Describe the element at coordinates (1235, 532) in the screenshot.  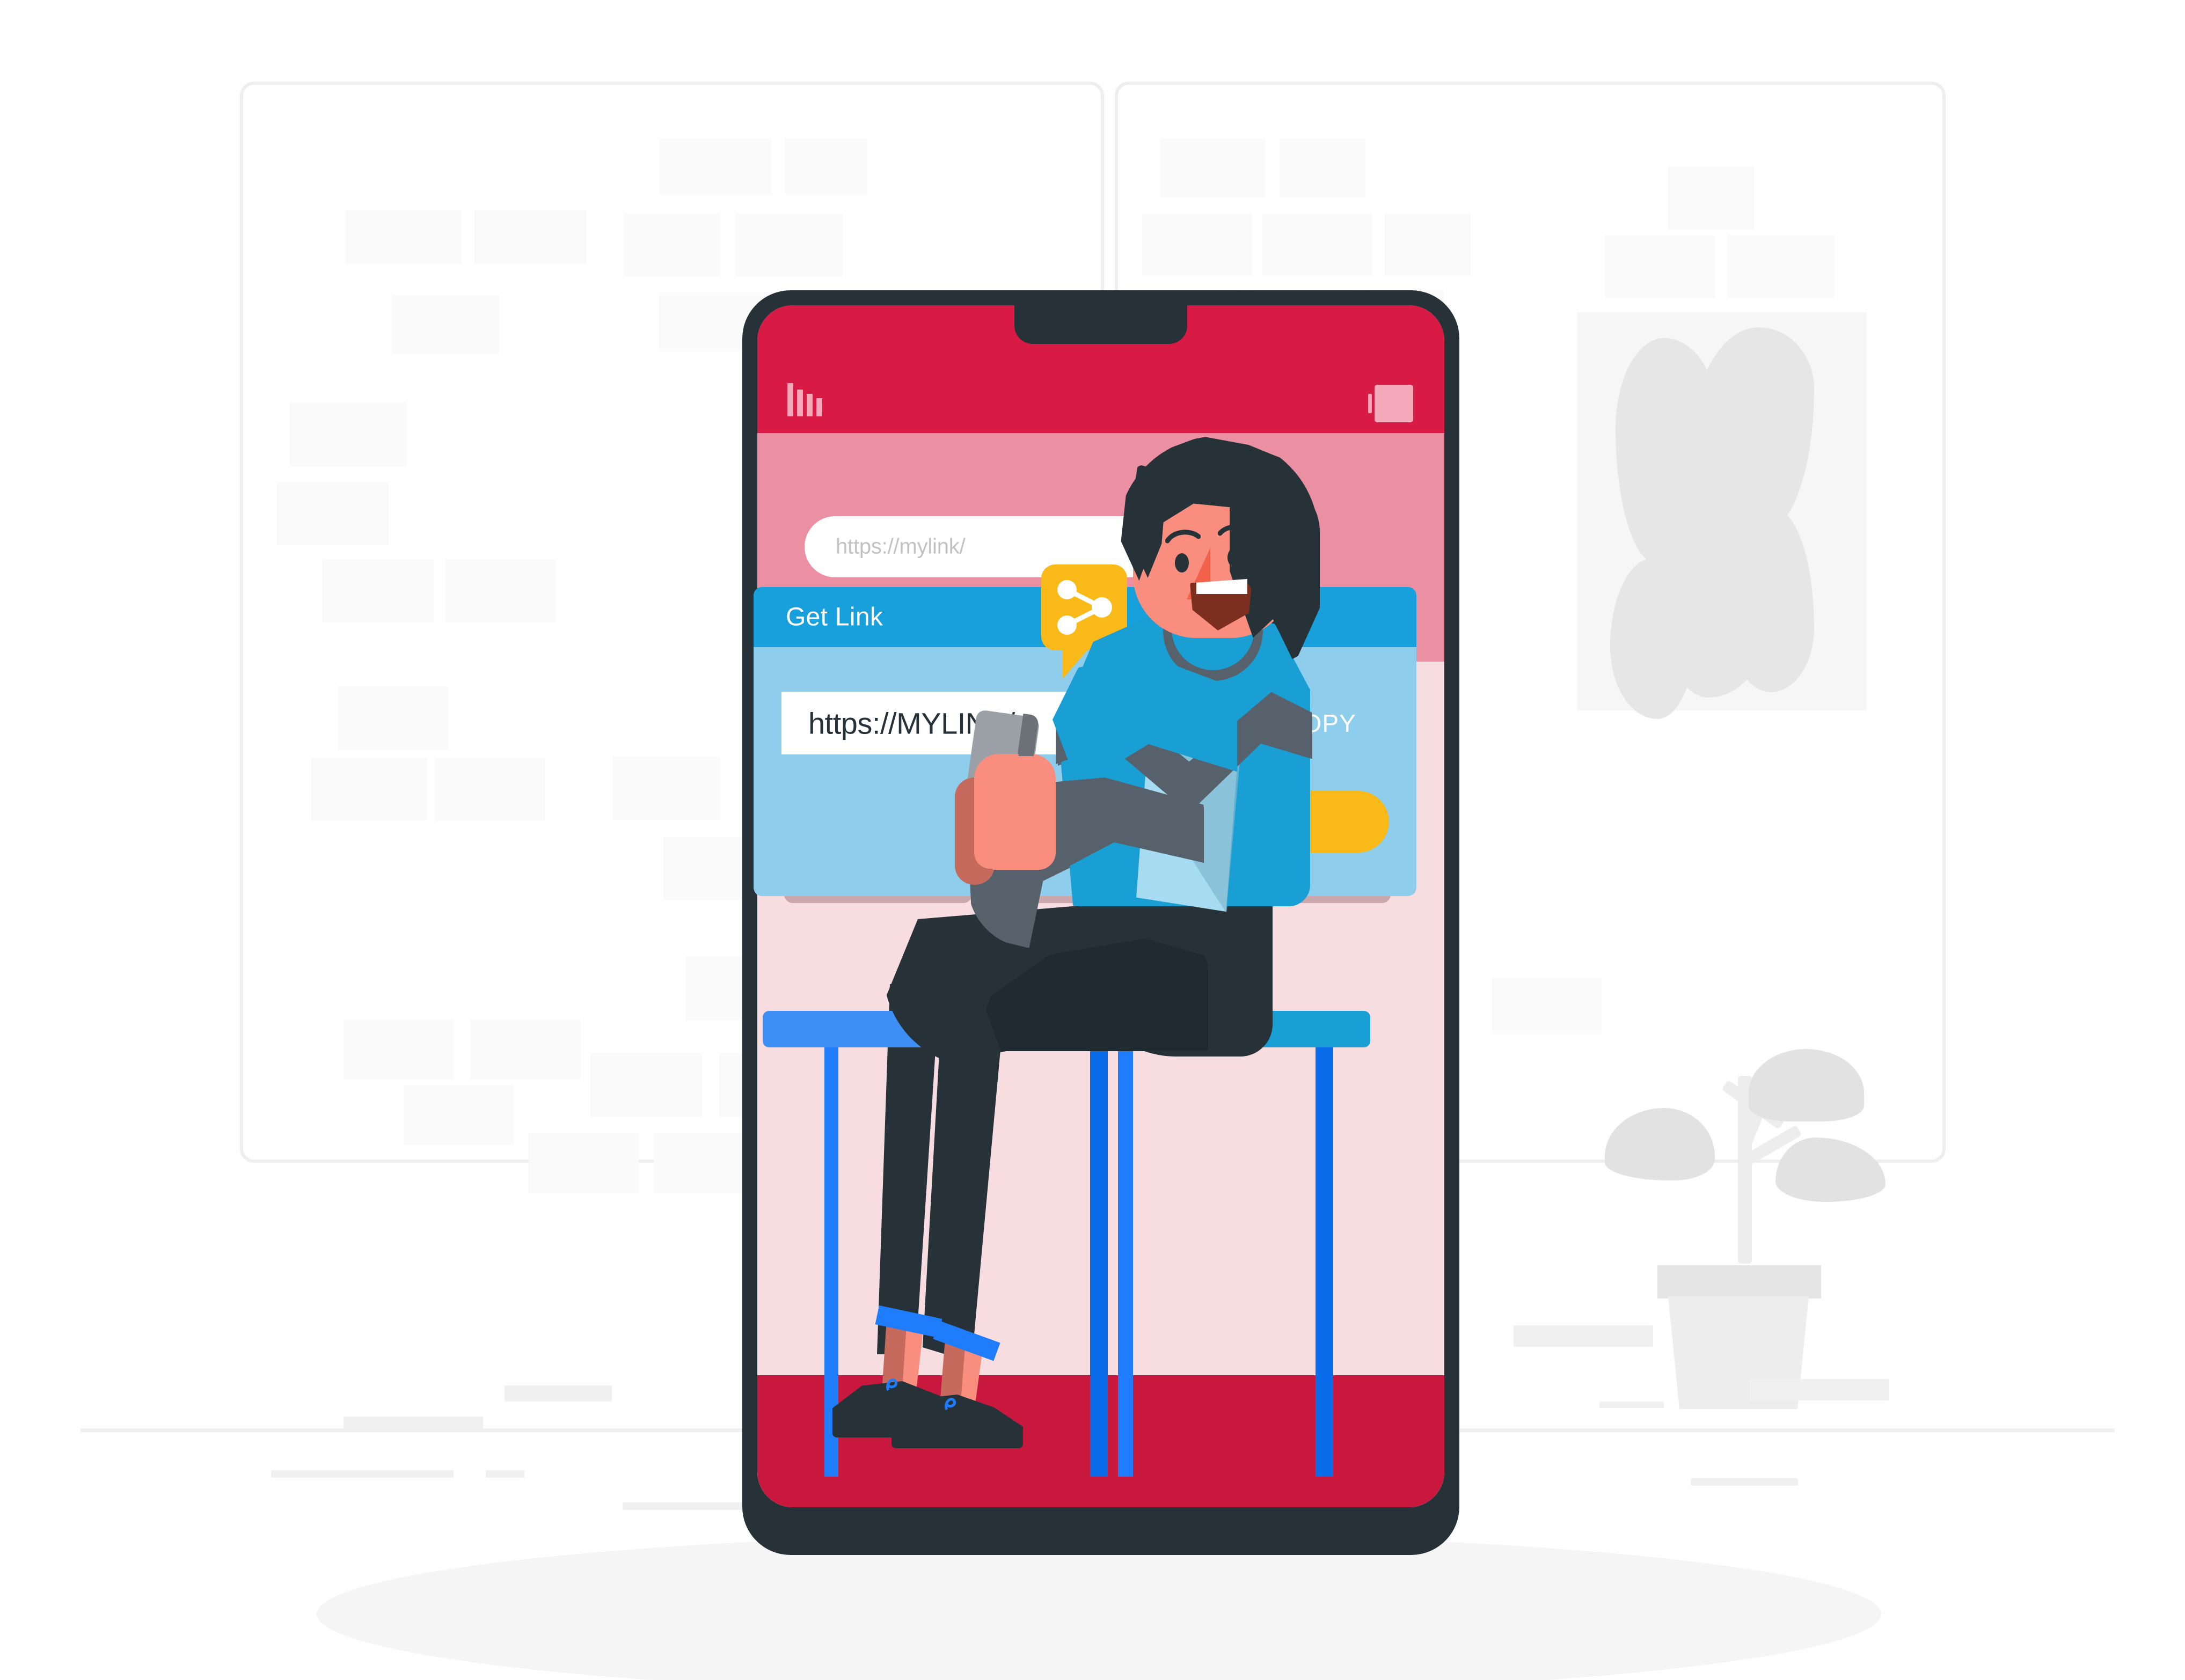
I see `character-eyebrow-right` at that location.